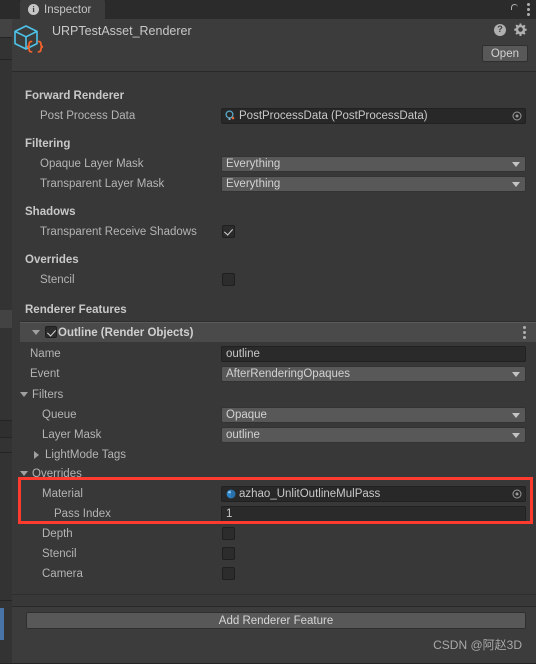 The width and height of the screenshot is (536, 664). What do you see at coordinates (62, 494) in the screenshot?
I see `field-label: Material` at bounding box center [62, 494].